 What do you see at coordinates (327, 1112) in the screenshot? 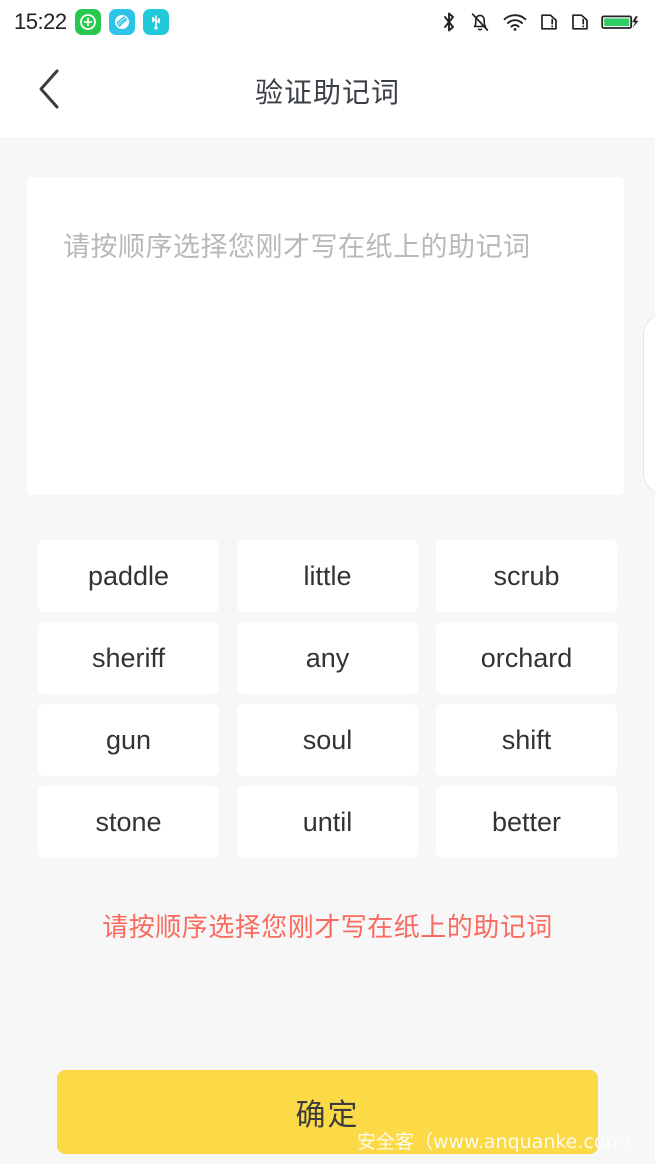
I see `confirm-button: 确定` at bounding box center [327, 1112].